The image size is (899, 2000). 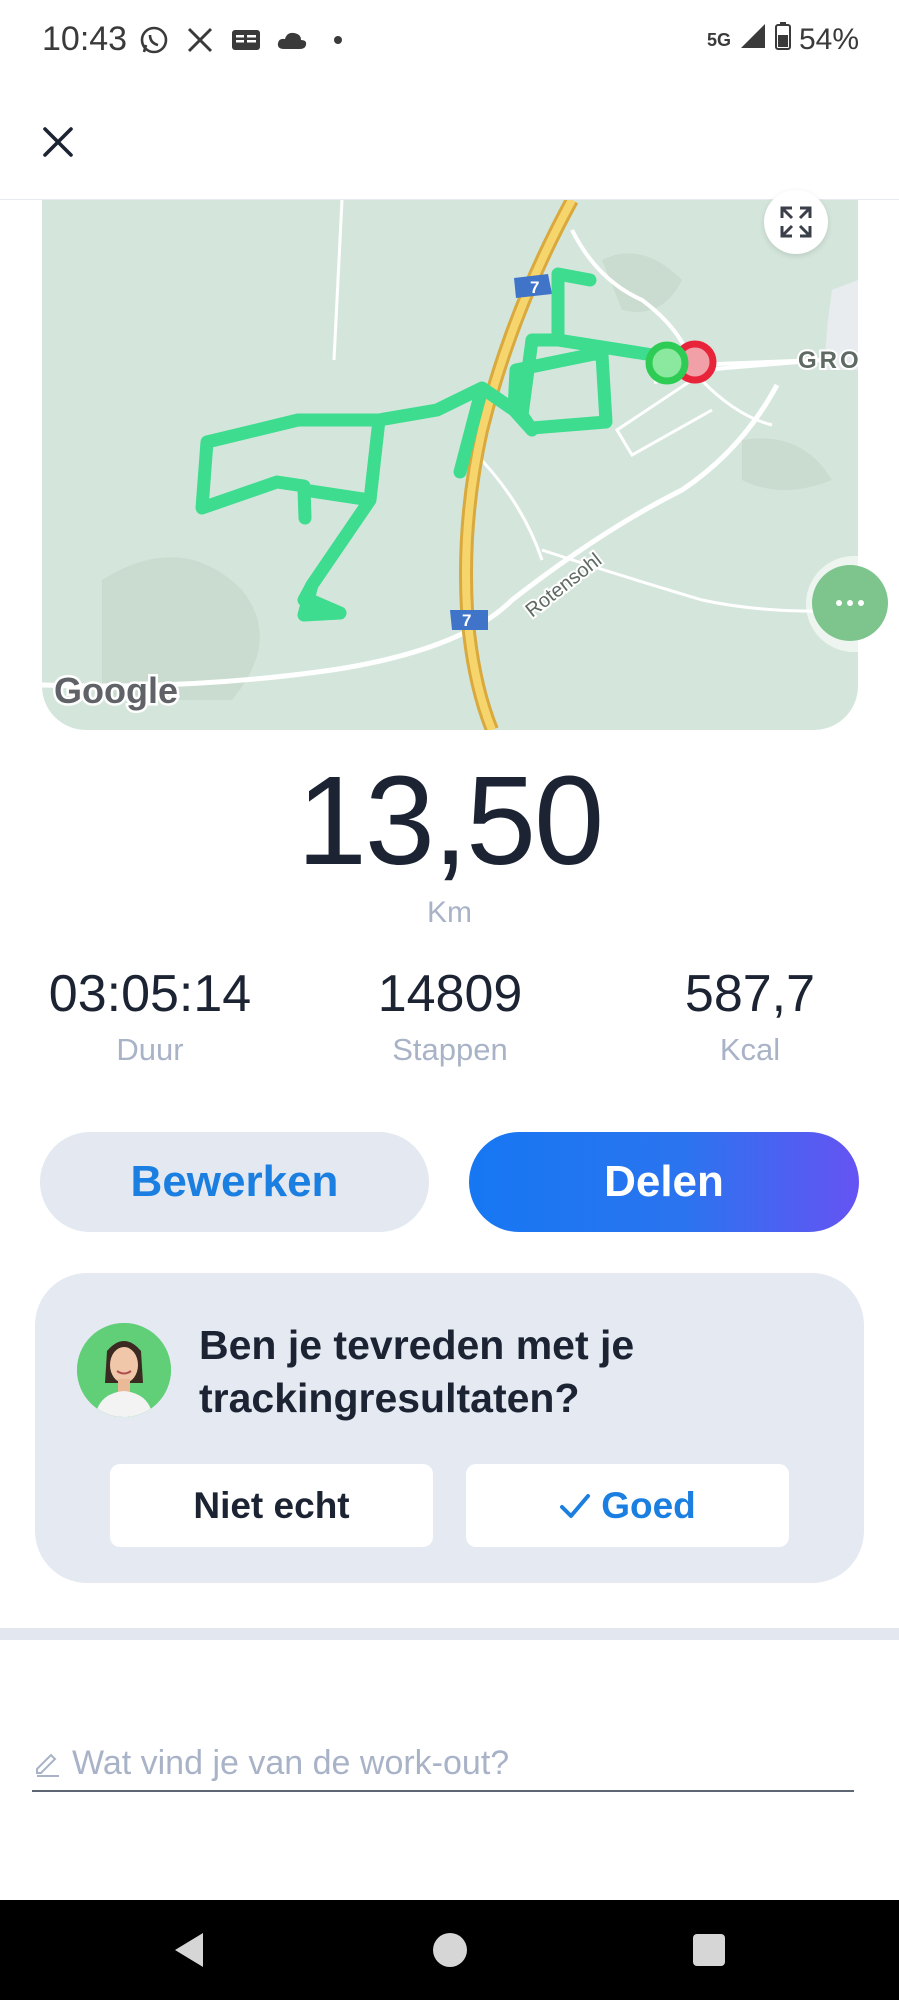 I want to click on pencil-icon, so click(x=47, y=1763).